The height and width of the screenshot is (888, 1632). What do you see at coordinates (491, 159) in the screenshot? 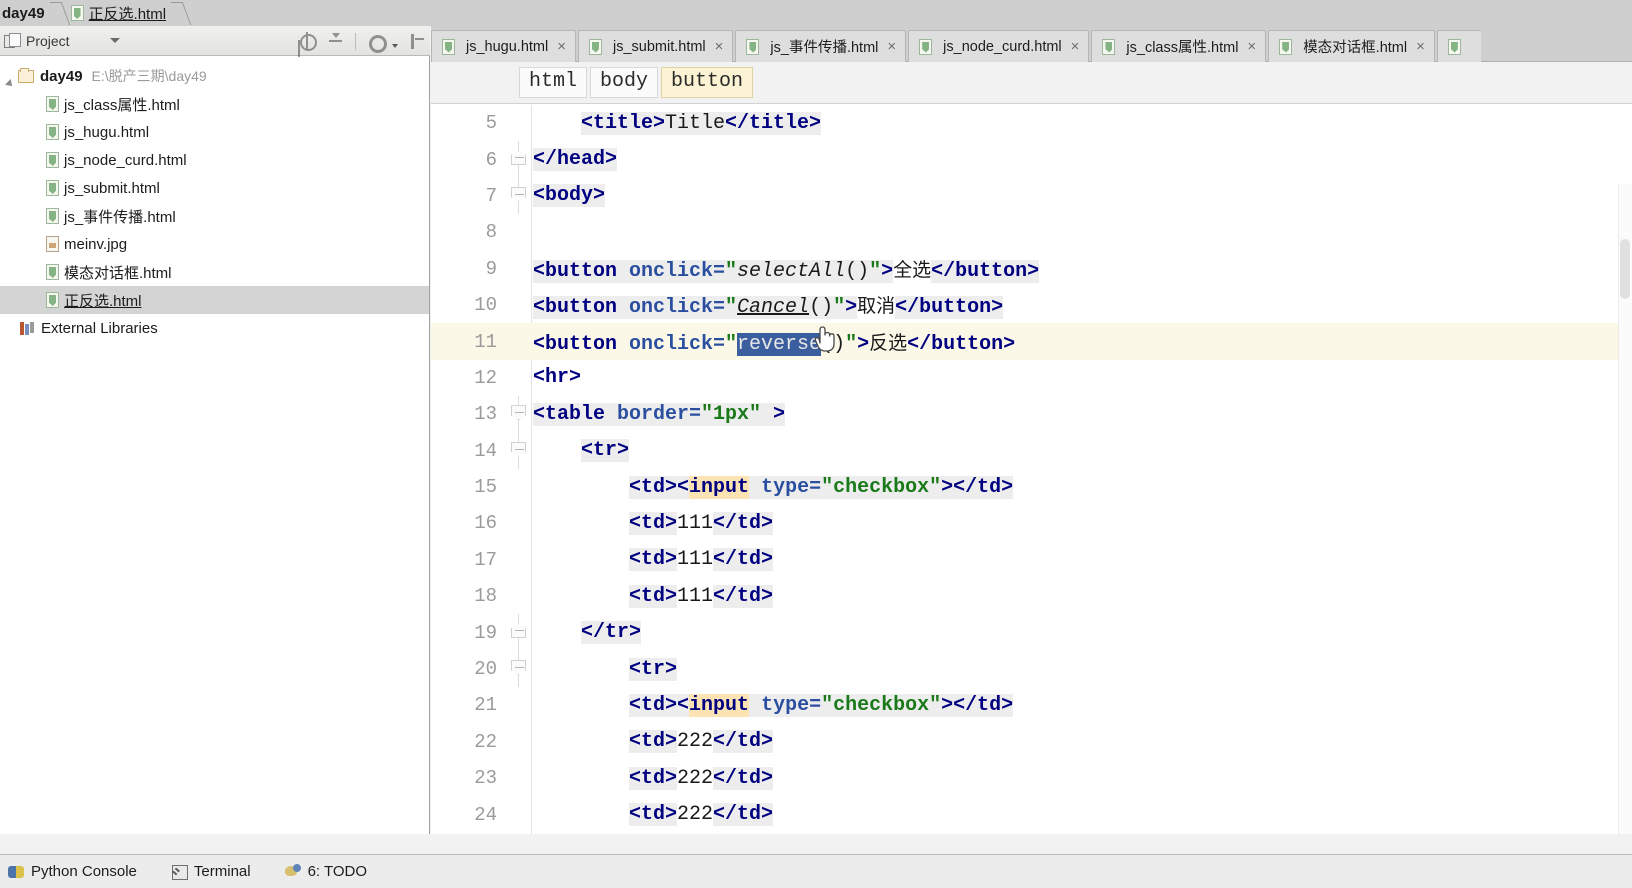
I see `line-number: 6` at bounding box center [491, 159].